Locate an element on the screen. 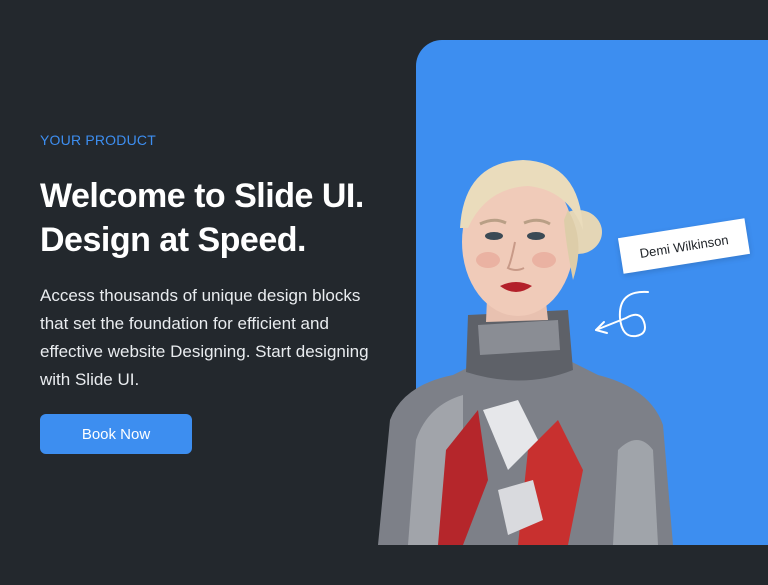 The height and width of the screenshot is (585, 768). right-blush is located at coordinates (544, 260).